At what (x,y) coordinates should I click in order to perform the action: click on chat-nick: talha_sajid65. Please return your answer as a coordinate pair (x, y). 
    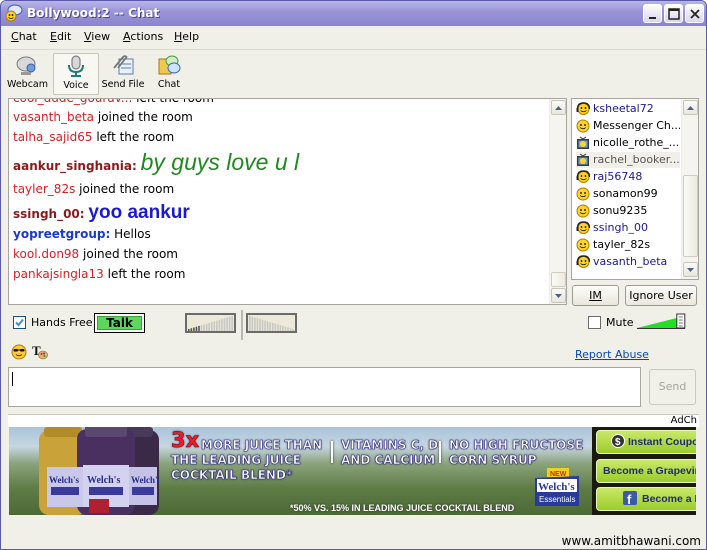
    Looking at the image, I should click on (53, 137).